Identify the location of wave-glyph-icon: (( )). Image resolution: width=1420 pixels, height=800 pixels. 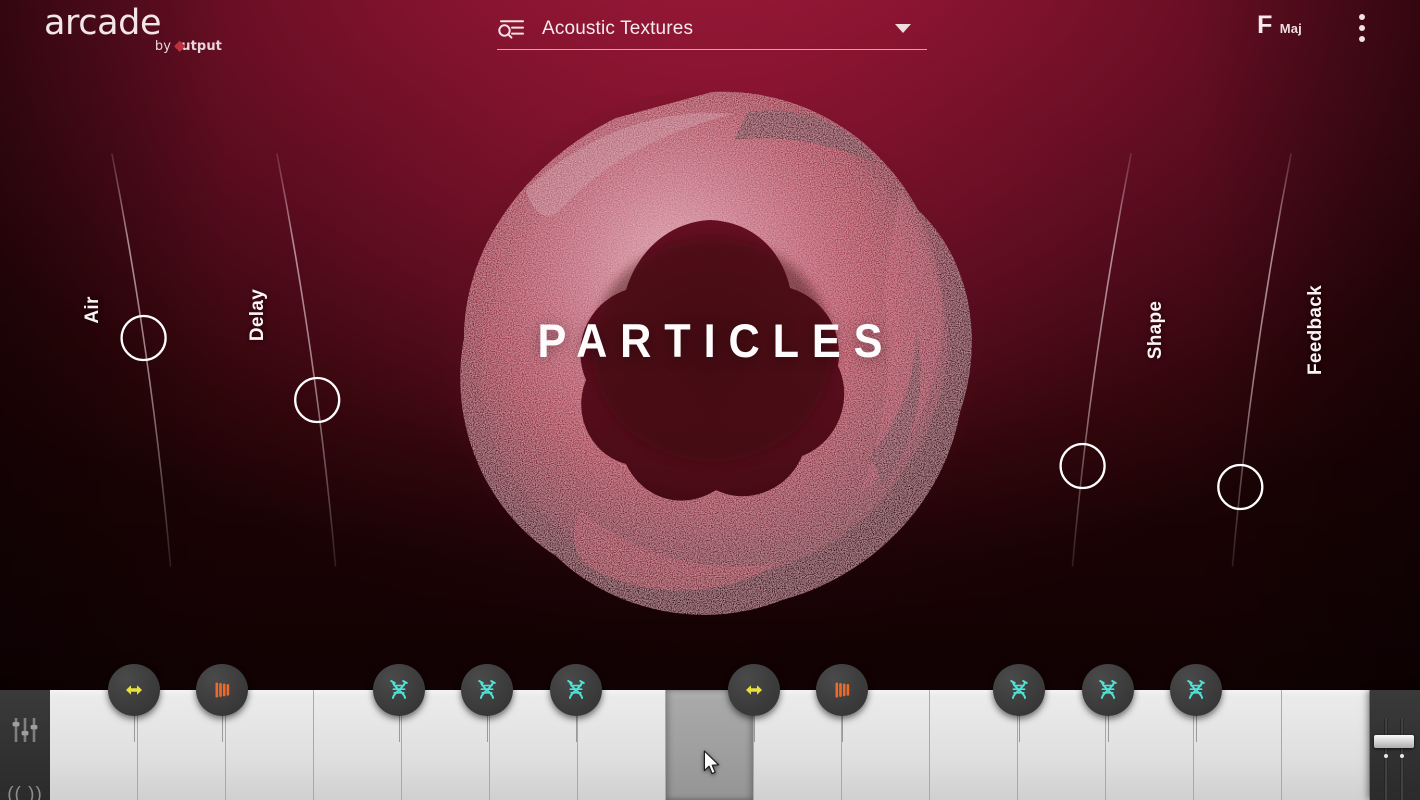
(25, 792).